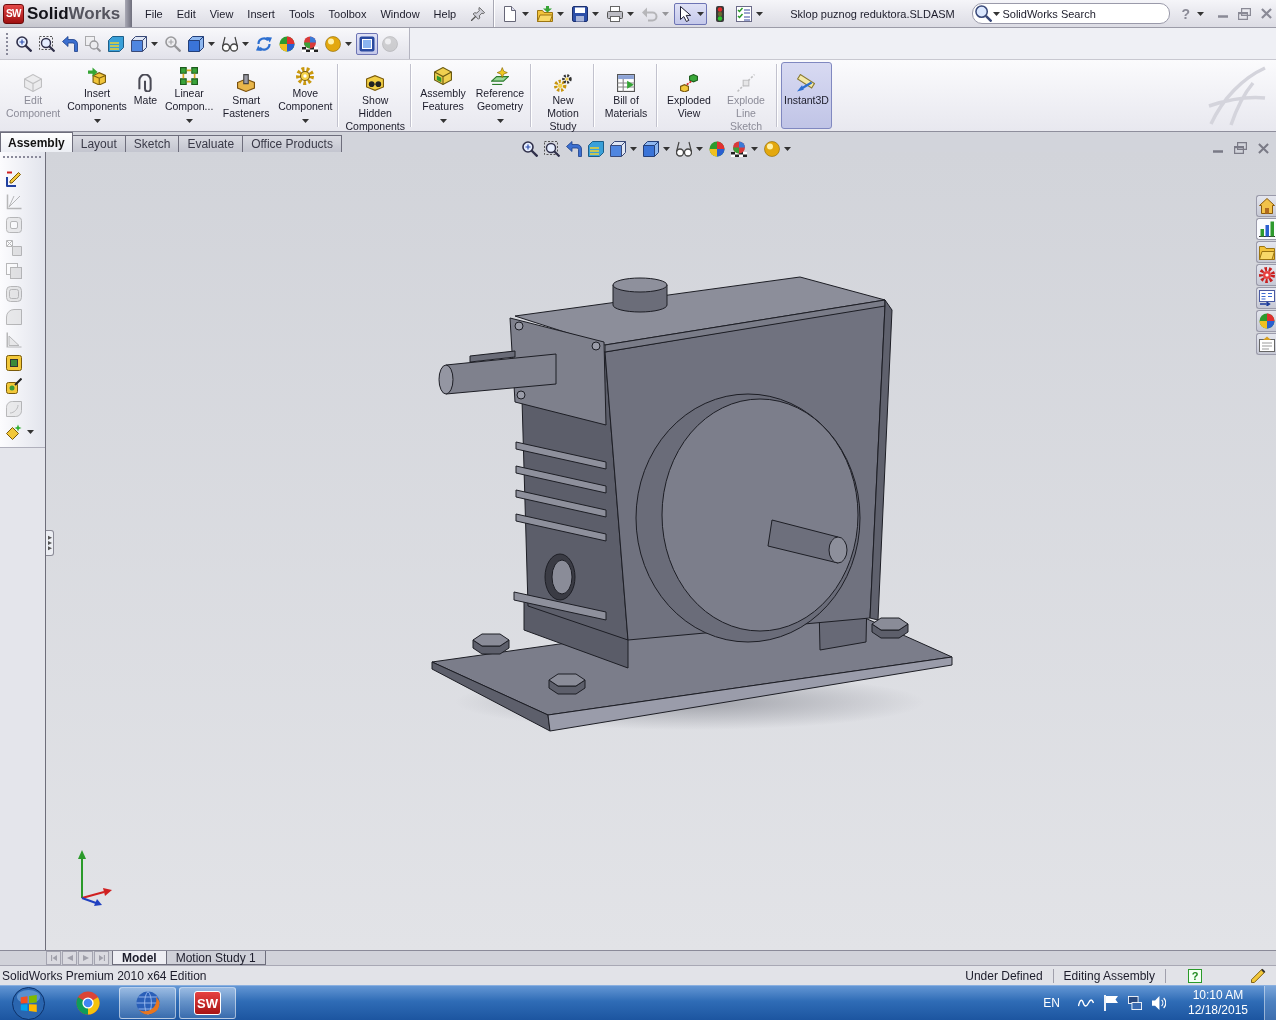 The image size is (1276, 1020). I want to click on menu-item: Edit, so click(186, 13).